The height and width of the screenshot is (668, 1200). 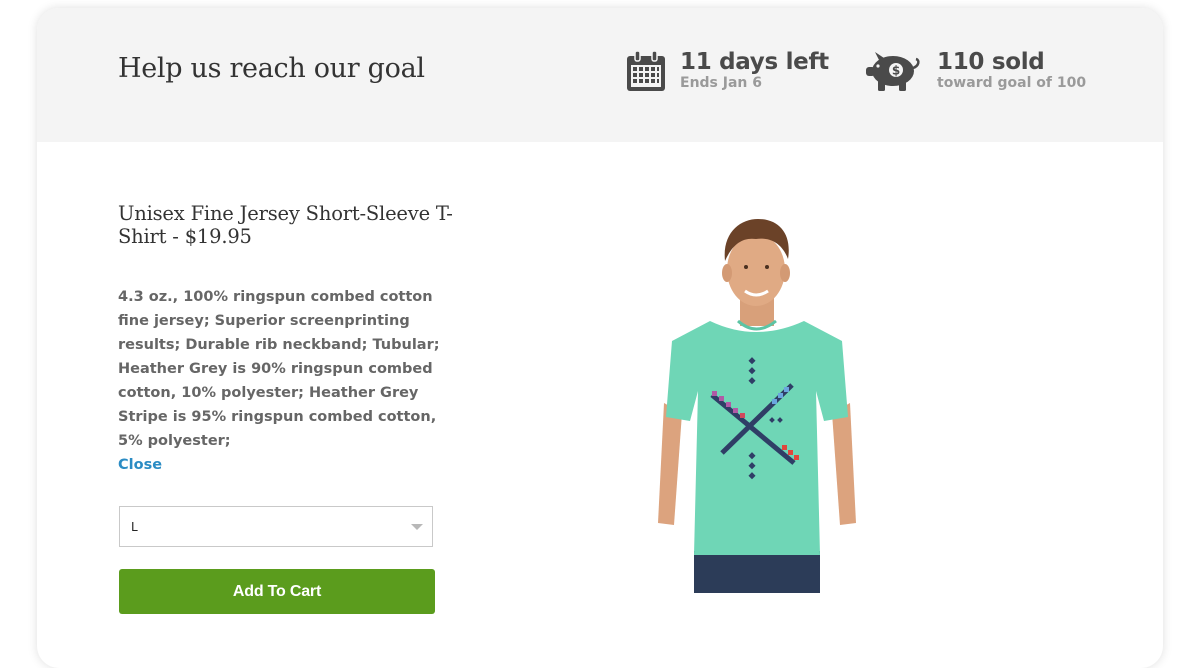 I want to click on days-left-stat: 11 days left Ends Jan 6, so click(x=727, y=71).